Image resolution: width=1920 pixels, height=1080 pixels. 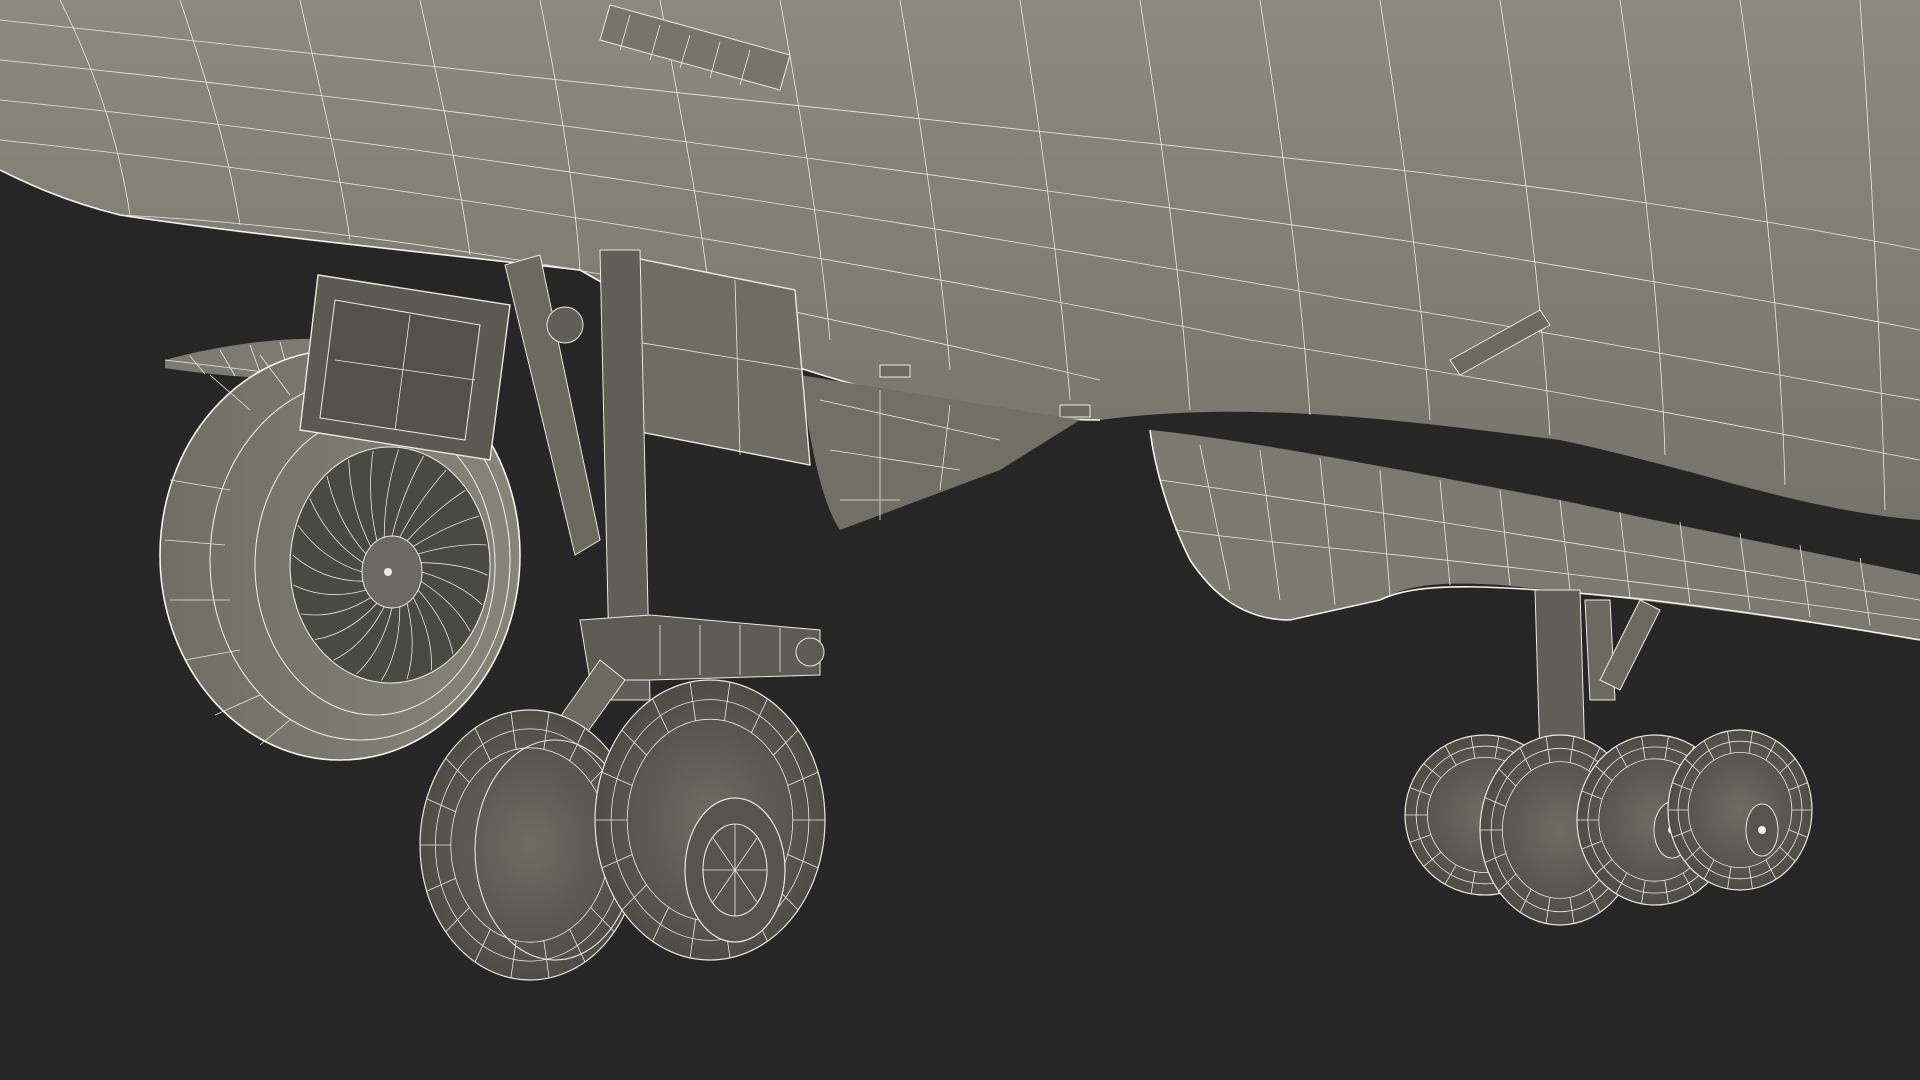 I want to click on engine-fan, so click(x=390, y=565).